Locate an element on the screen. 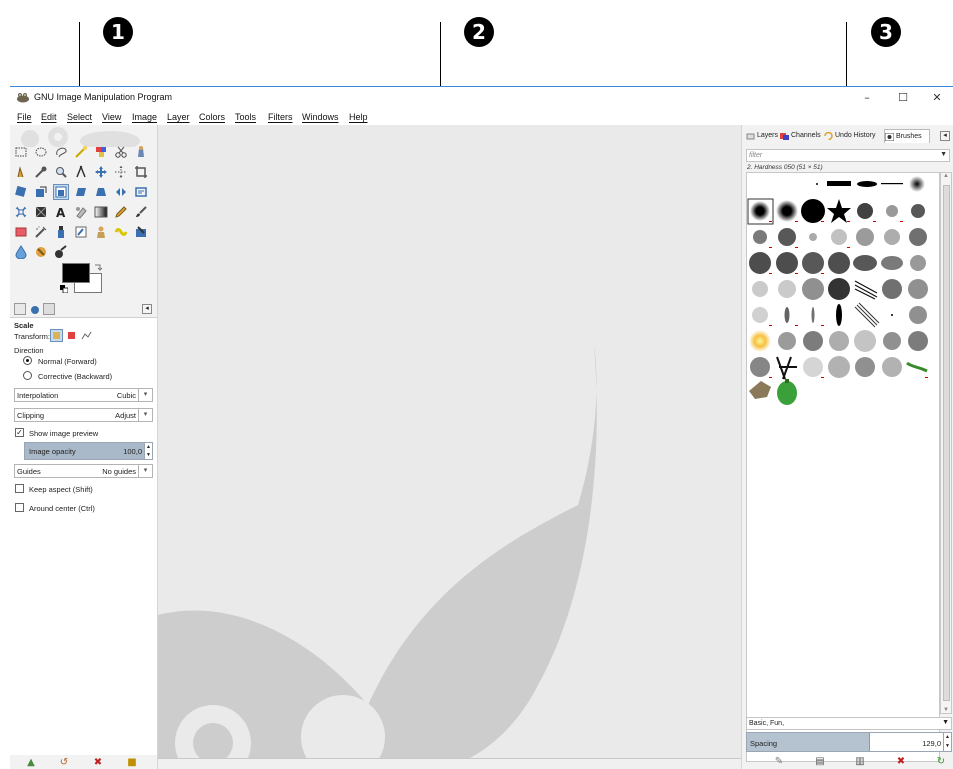  scroll-down-icon: ▼ is located at coordinates (946, 710).